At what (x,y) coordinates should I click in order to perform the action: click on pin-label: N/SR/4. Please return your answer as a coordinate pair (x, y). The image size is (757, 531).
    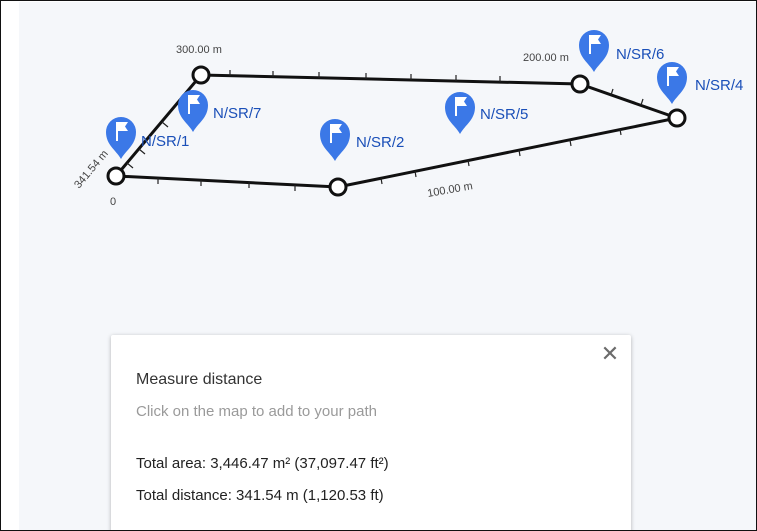
    Looking at the image, I should click on (719, 85).